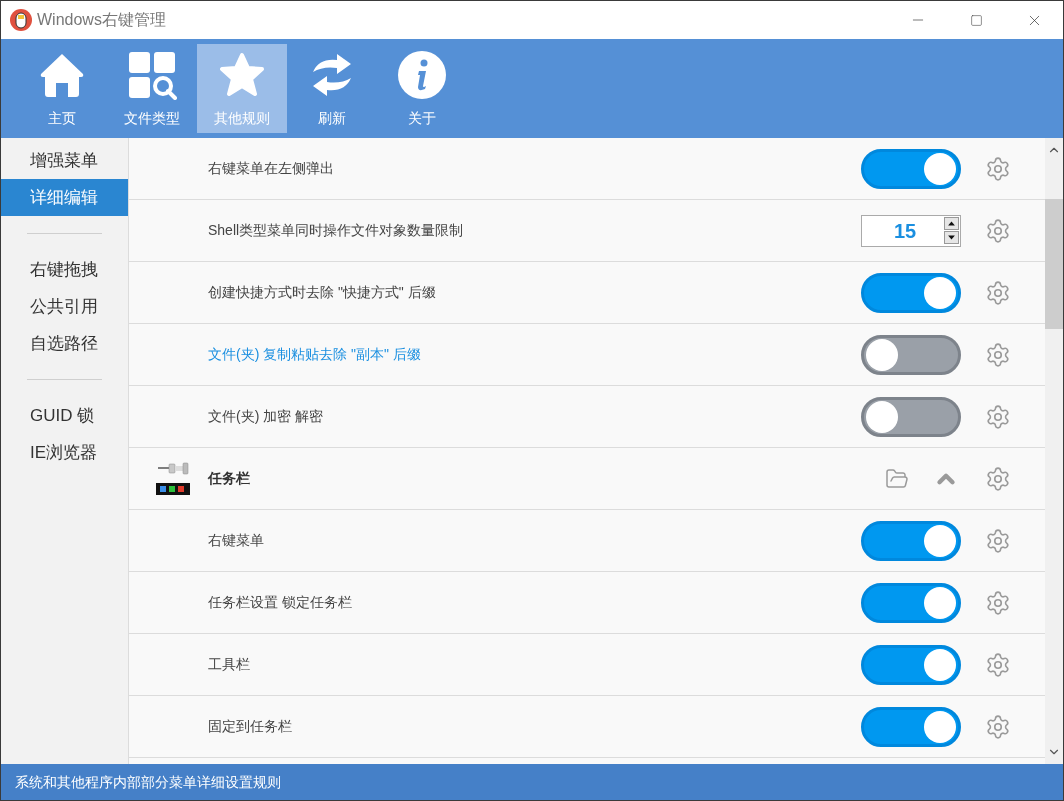 This screenshot has height=801, width=1064. What do you see at coordinates (280, 602) in the screenshot?
I see `setting-label: 任务栏设置 锁定任务栏` at bounding box center [280, 602].